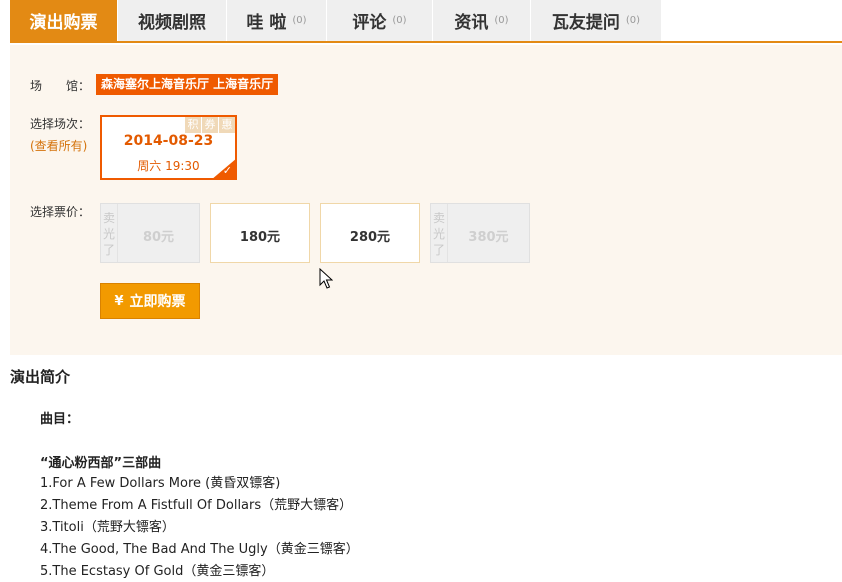 This screenshot has height=582, width=842. What do you see at coordinates (370, 237) in the screenshot?
I see `price-value: 280元` at bounding box center [370, 237].